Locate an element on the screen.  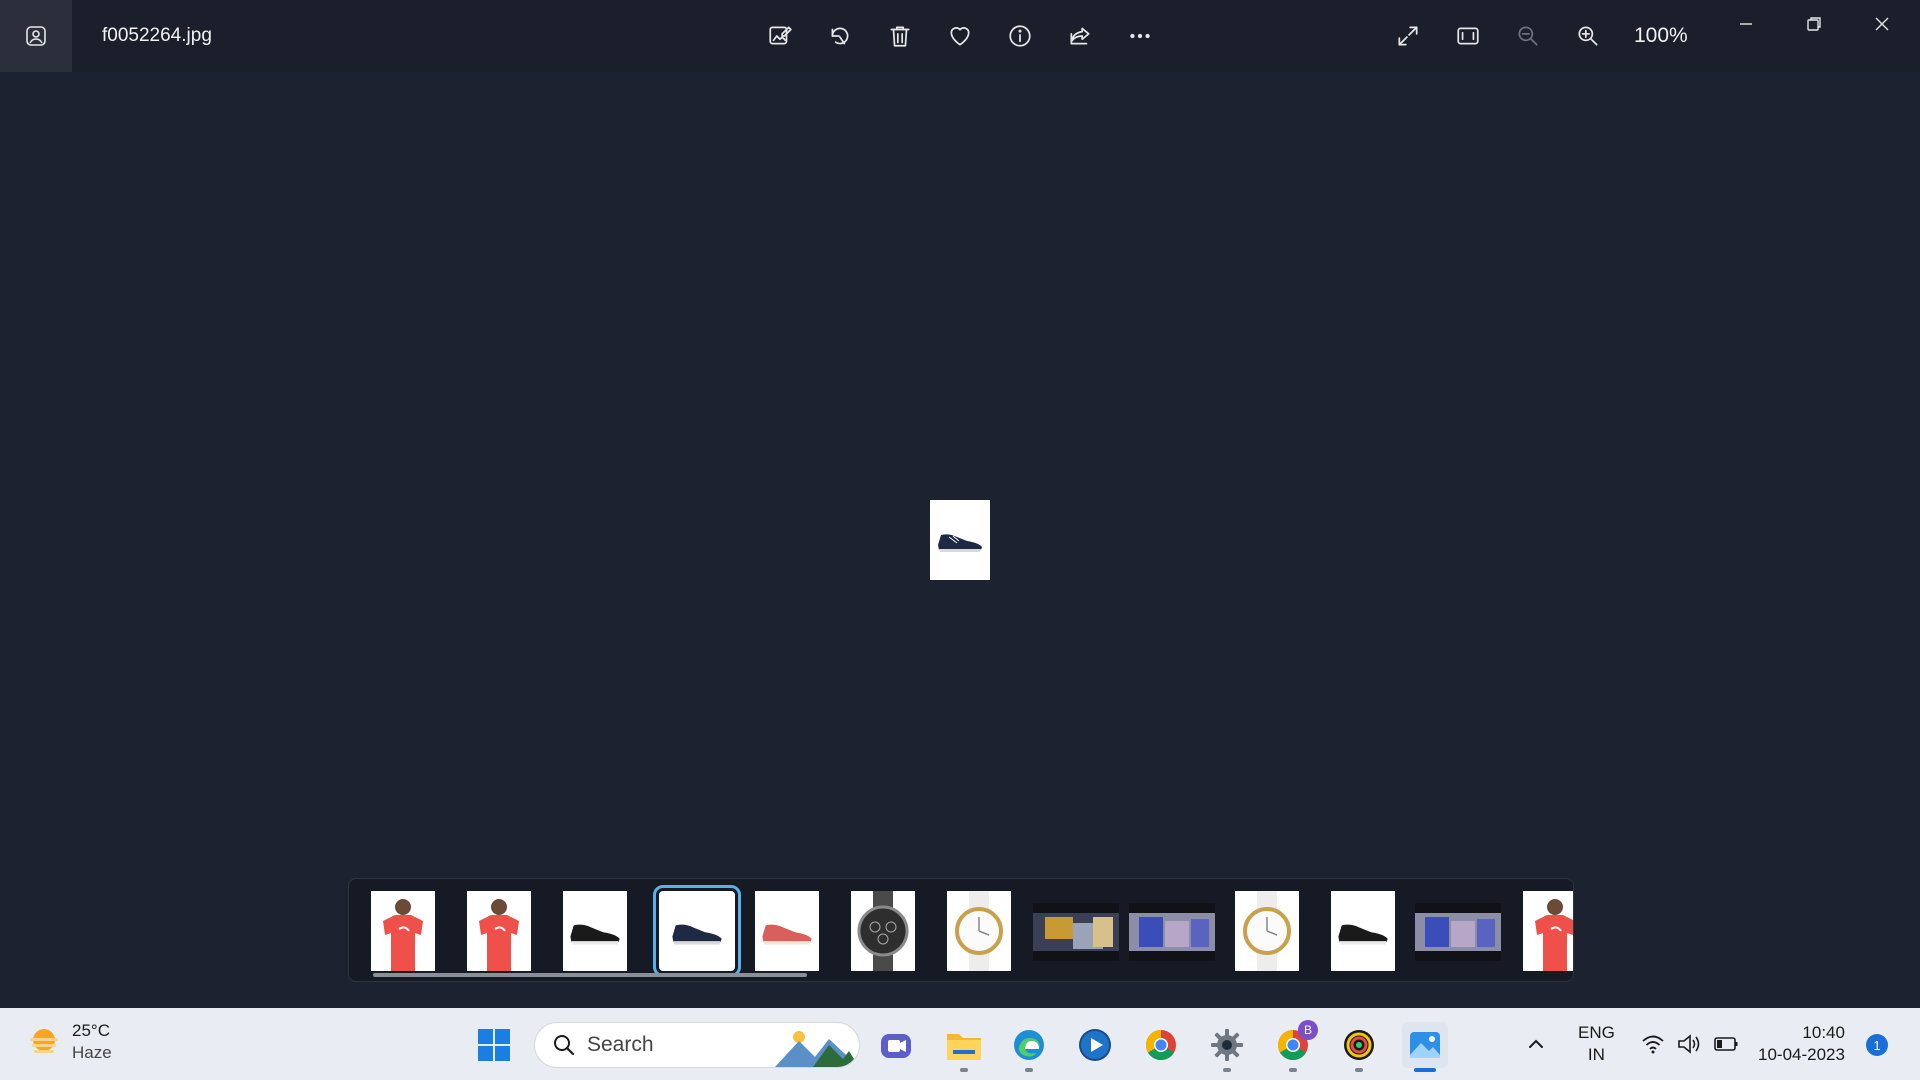
start-button is located at coordinates (494, 1045).